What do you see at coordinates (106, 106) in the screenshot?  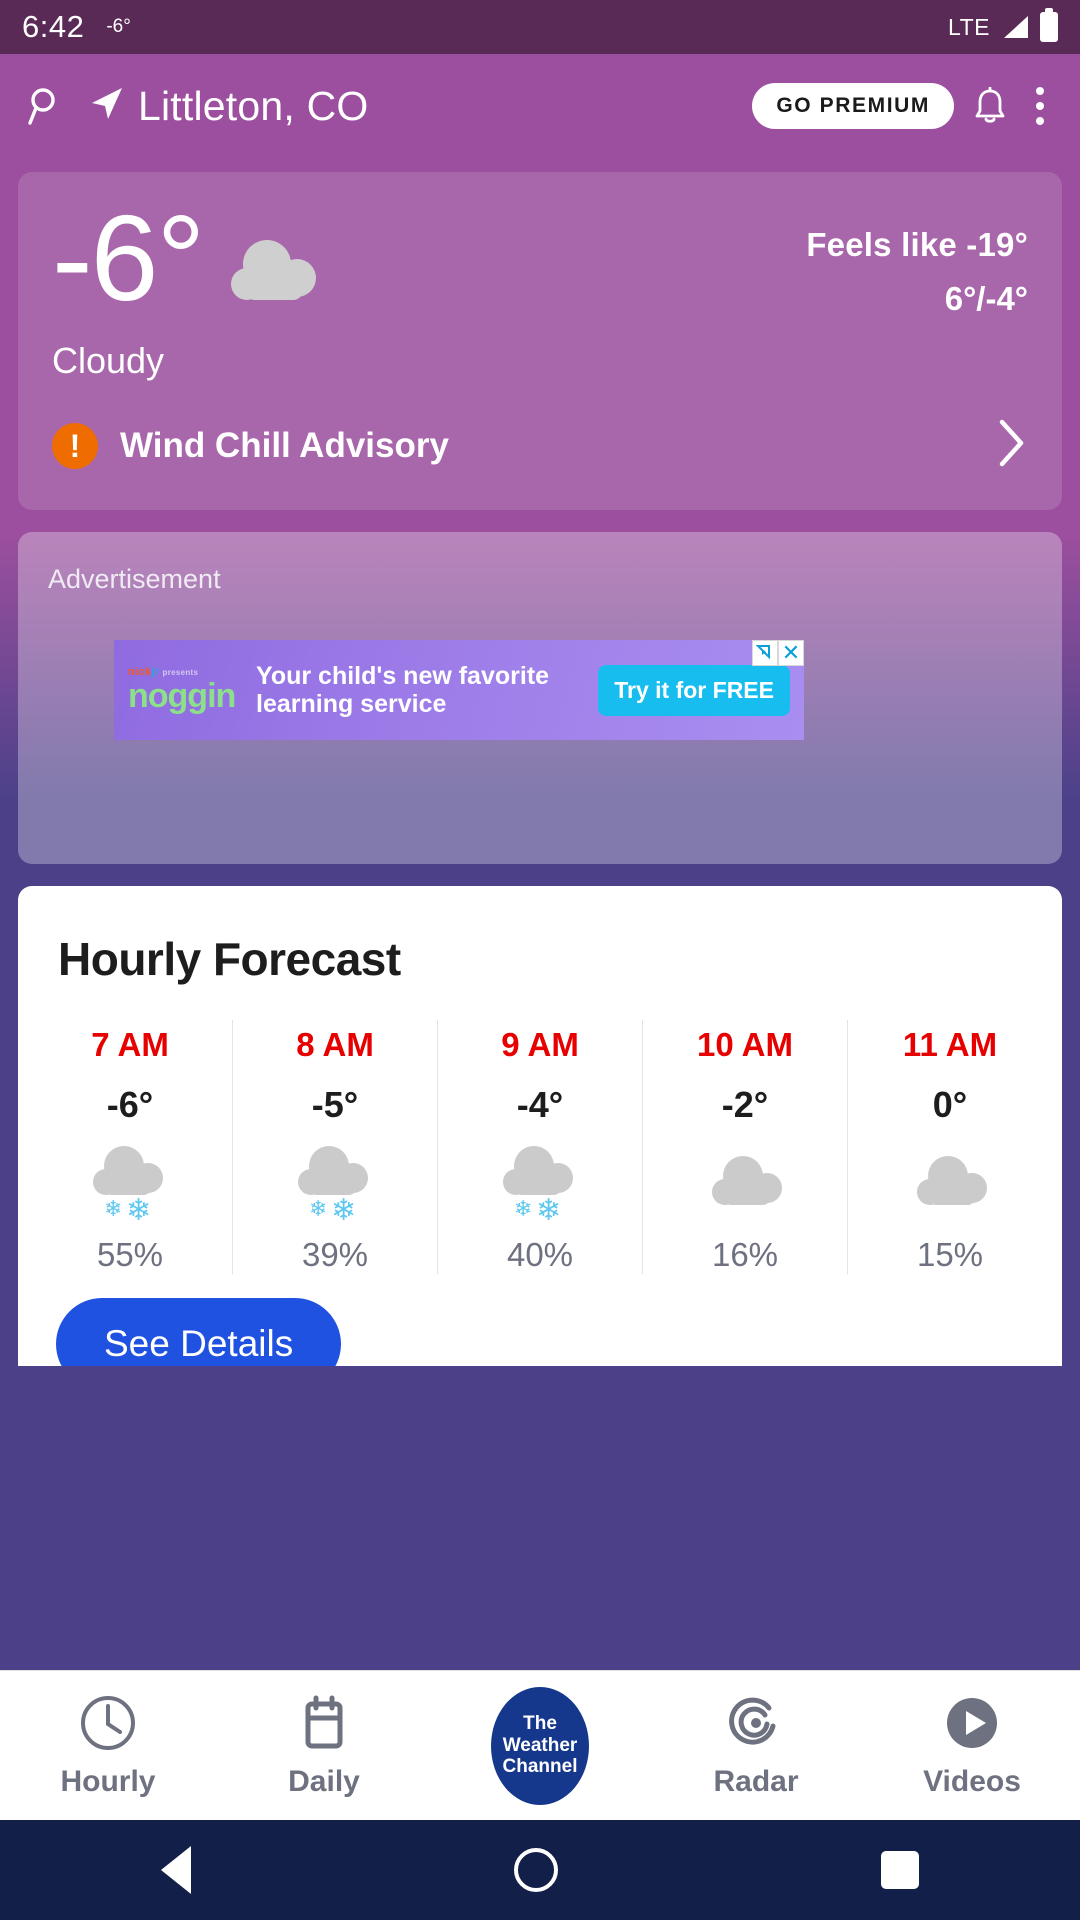 I see `location-arrow-icon` at bounding box center [106, 106].